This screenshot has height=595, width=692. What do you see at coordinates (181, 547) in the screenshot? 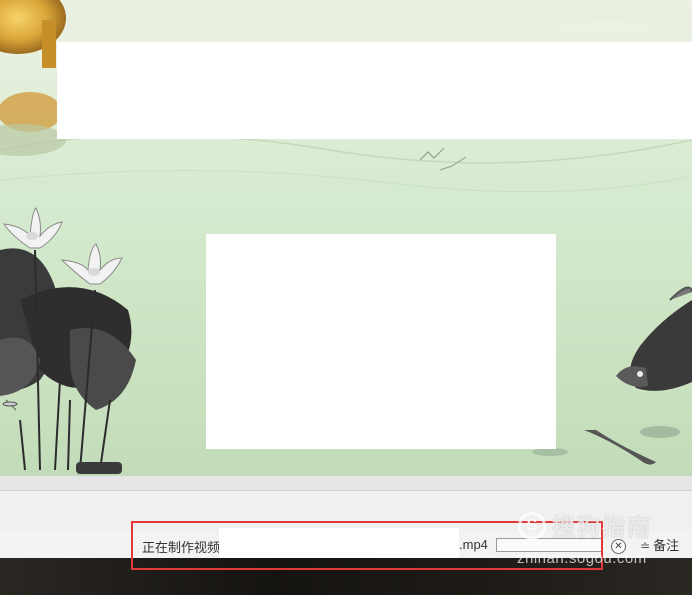
I see `video-export-status: 正在制作视频` at bounding box center [181, 547].